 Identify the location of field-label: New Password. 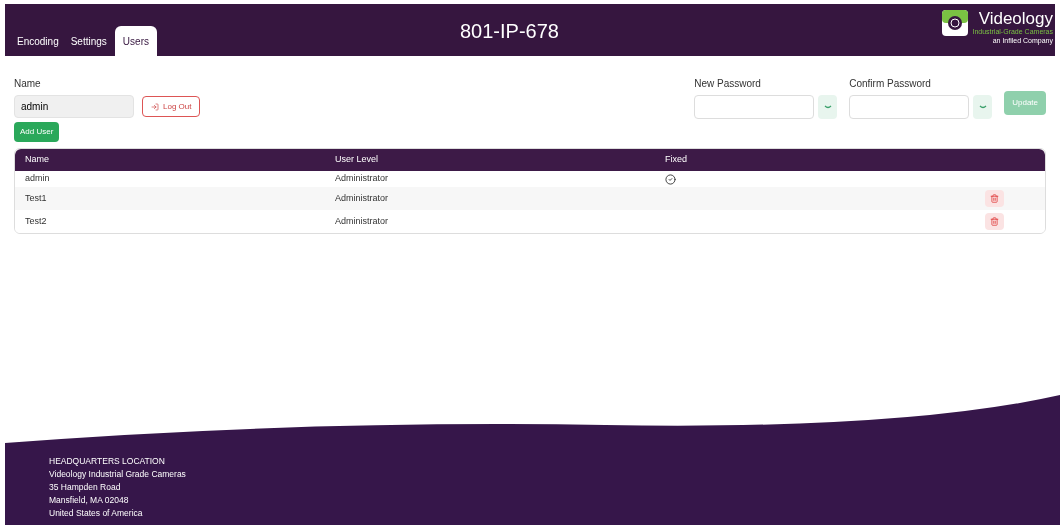
(728, 84).